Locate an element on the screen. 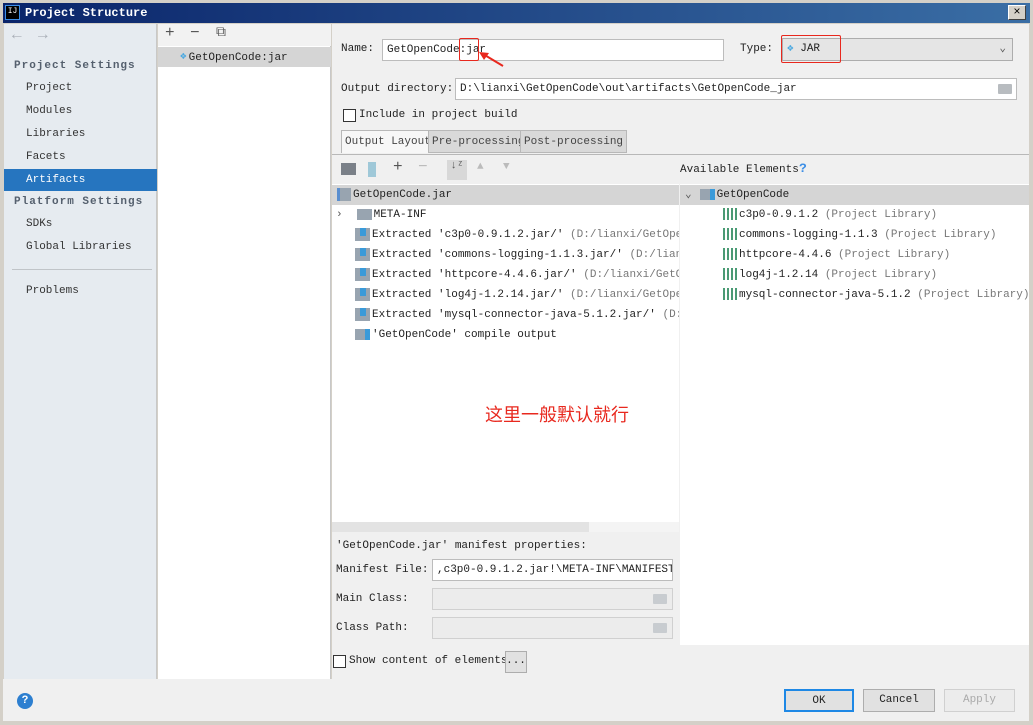 This screenshot has width=1033, height=725. class-path-input is located at coordinates (552, 628).